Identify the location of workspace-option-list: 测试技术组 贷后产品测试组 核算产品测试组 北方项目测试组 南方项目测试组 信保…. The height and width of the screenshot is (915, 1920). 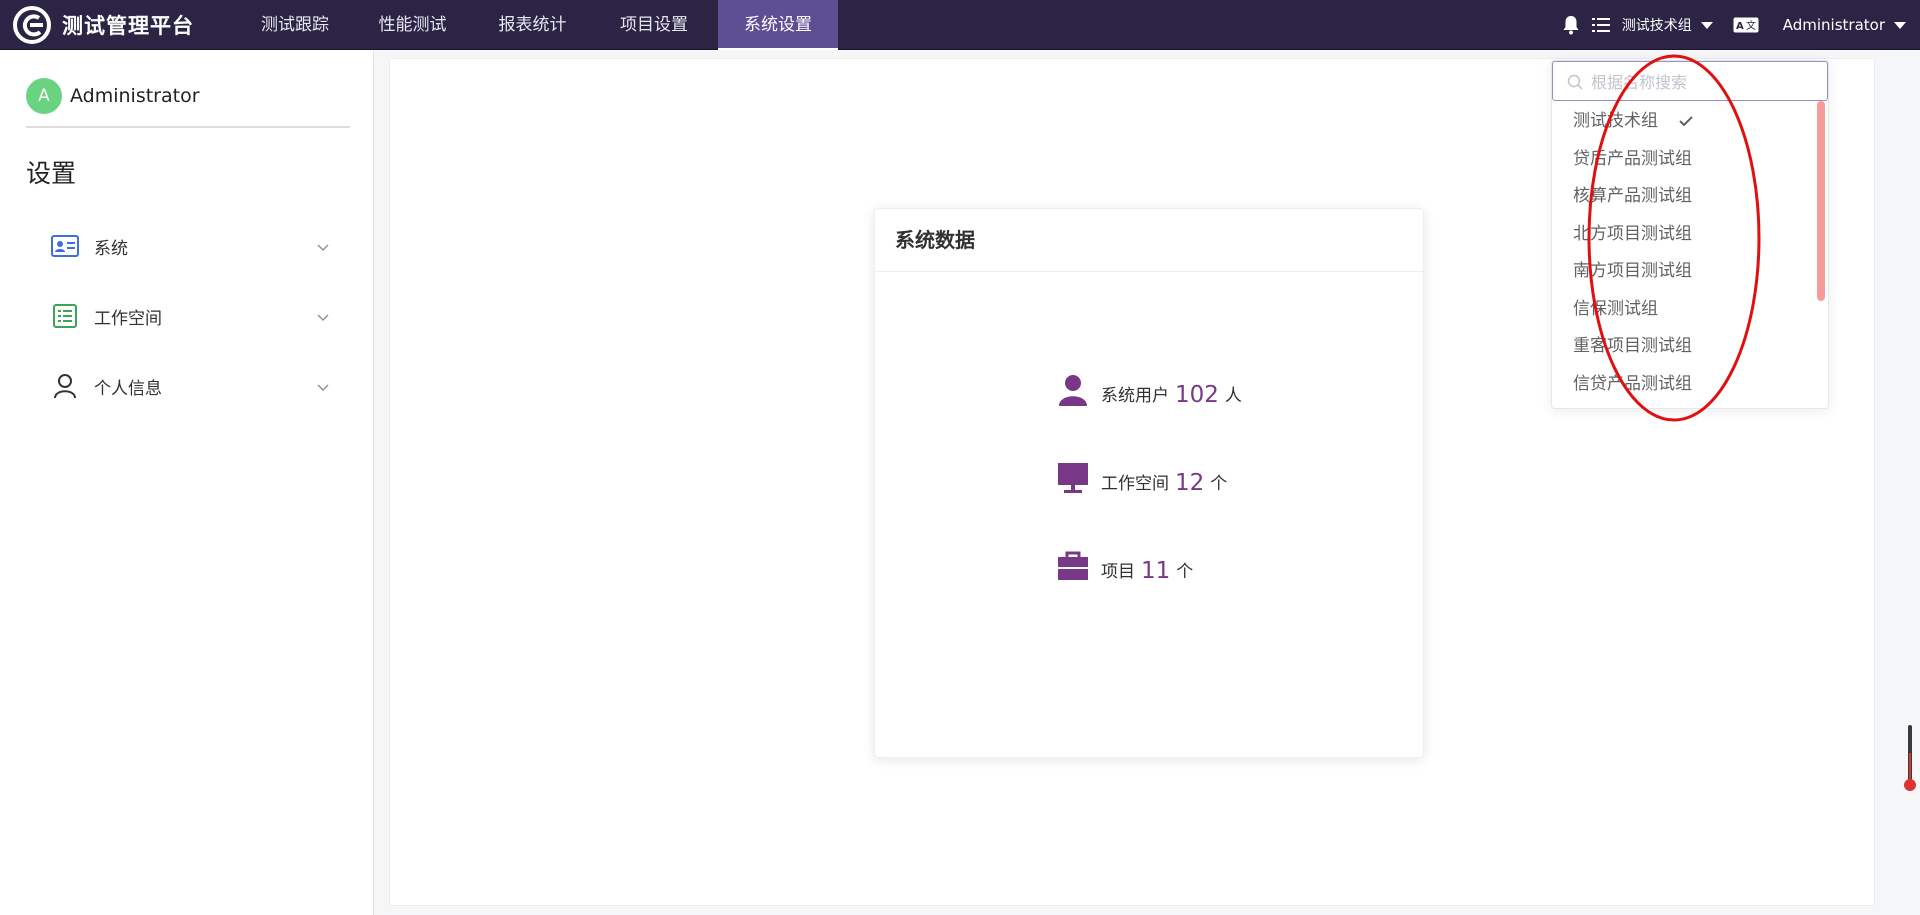
(1690, 253).